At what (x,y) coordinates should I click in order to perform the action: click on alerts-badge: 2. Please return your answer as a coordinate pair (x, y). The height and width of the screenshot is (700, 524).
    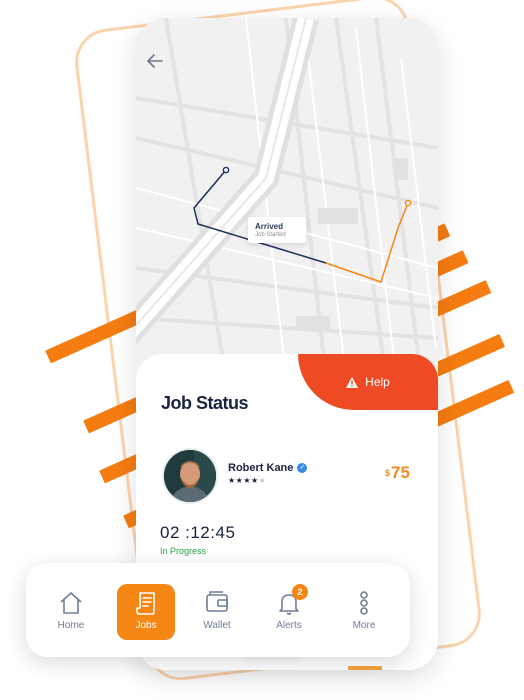
    Looking at the image, I should click on (300, 592).